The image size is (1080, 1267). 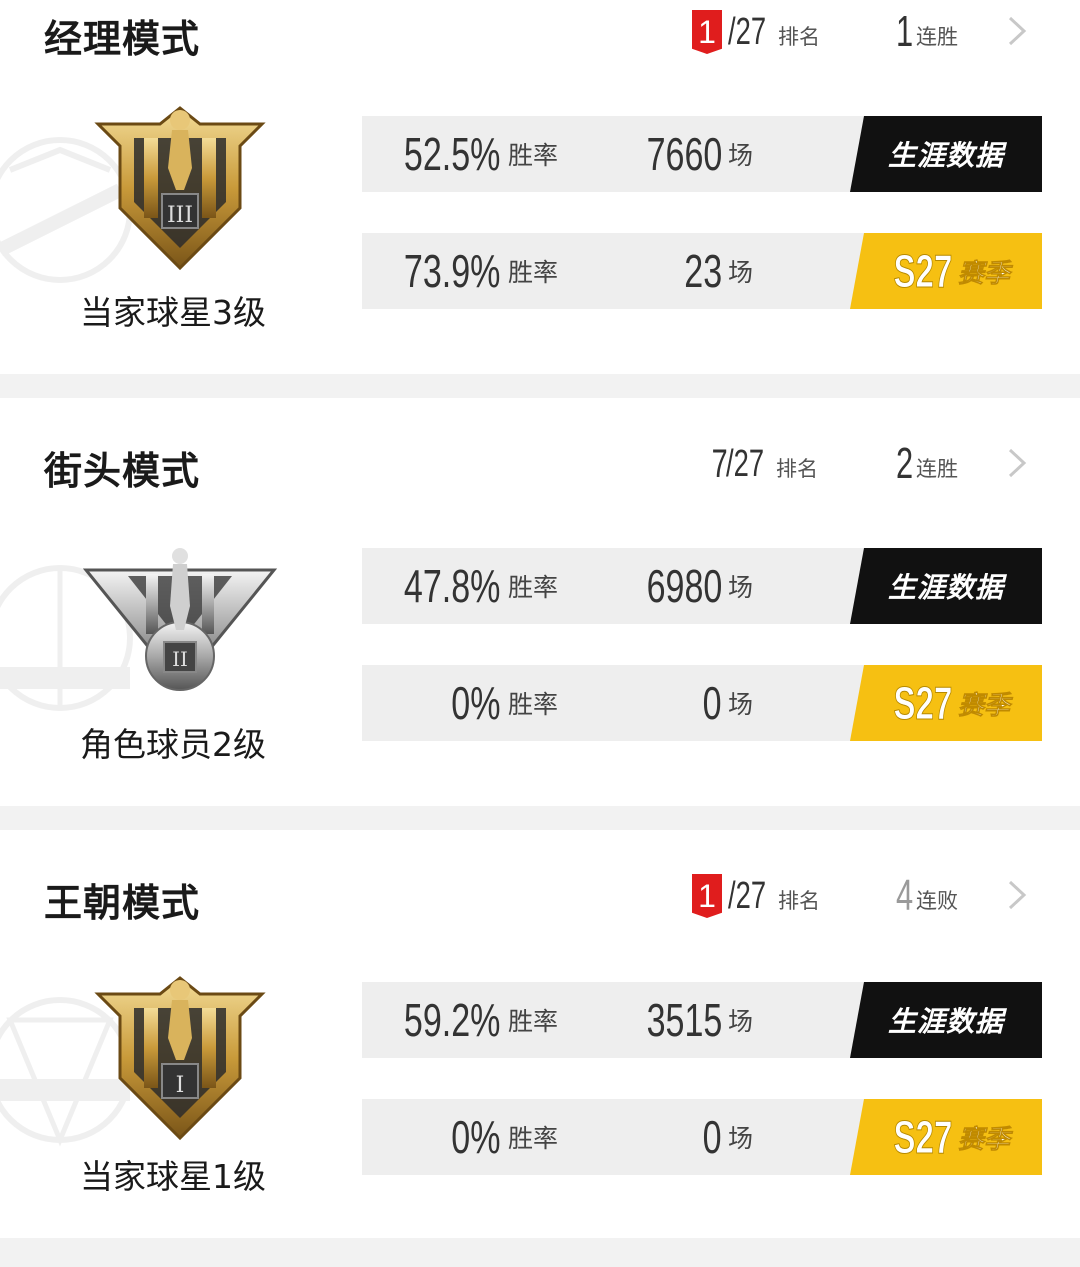 I want to click on streak-display: 1 连胜, so click(x=927, y=30).